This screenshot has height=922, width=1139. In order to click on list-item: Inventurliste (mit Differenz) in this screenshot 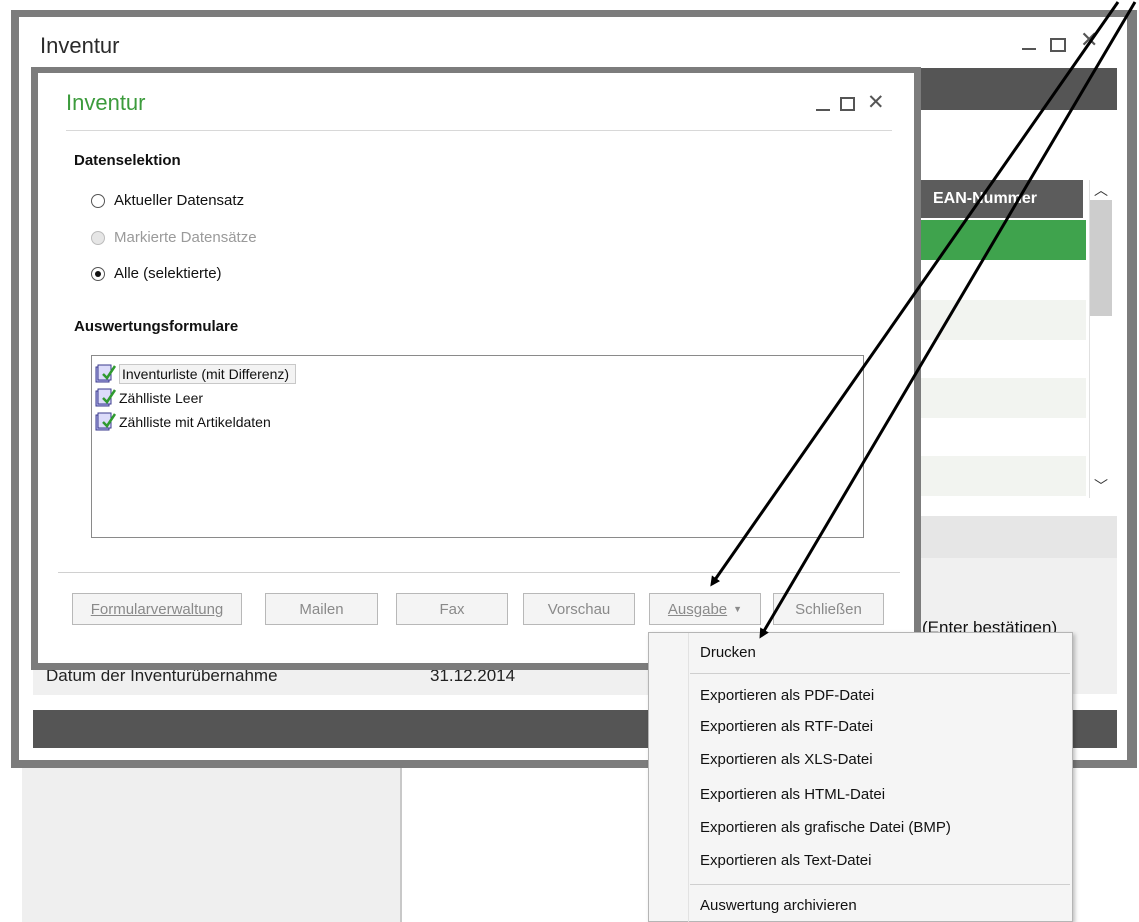, I will do `click(196, 374)`.